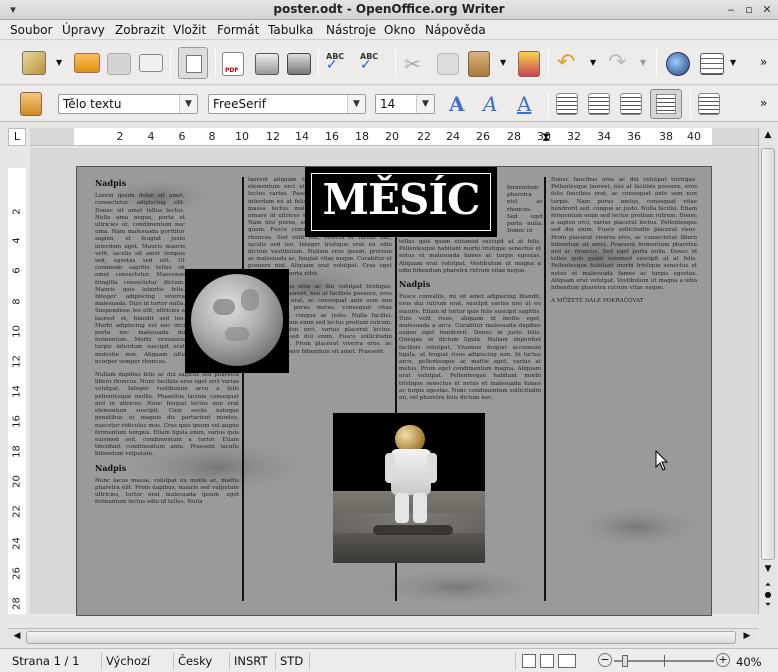  What do you see at coordinates (405, 104) in the screenshot?
I see `font-size-select: 14 ▼` at bounding box center [405, 104].